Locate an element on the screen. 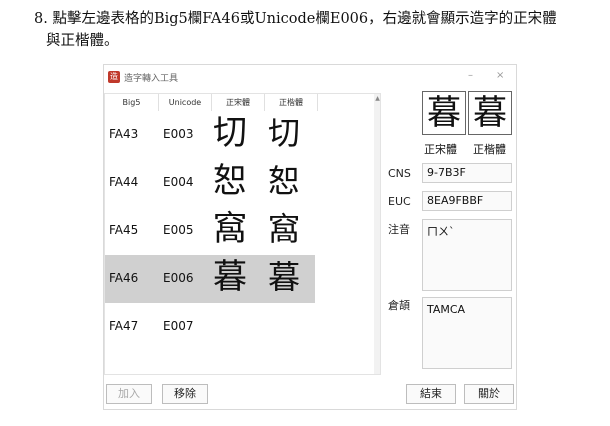 This screenshot has width=610, height=426. table-row: FA45 E005 窩 窩 is located at coordinates (239, 231).